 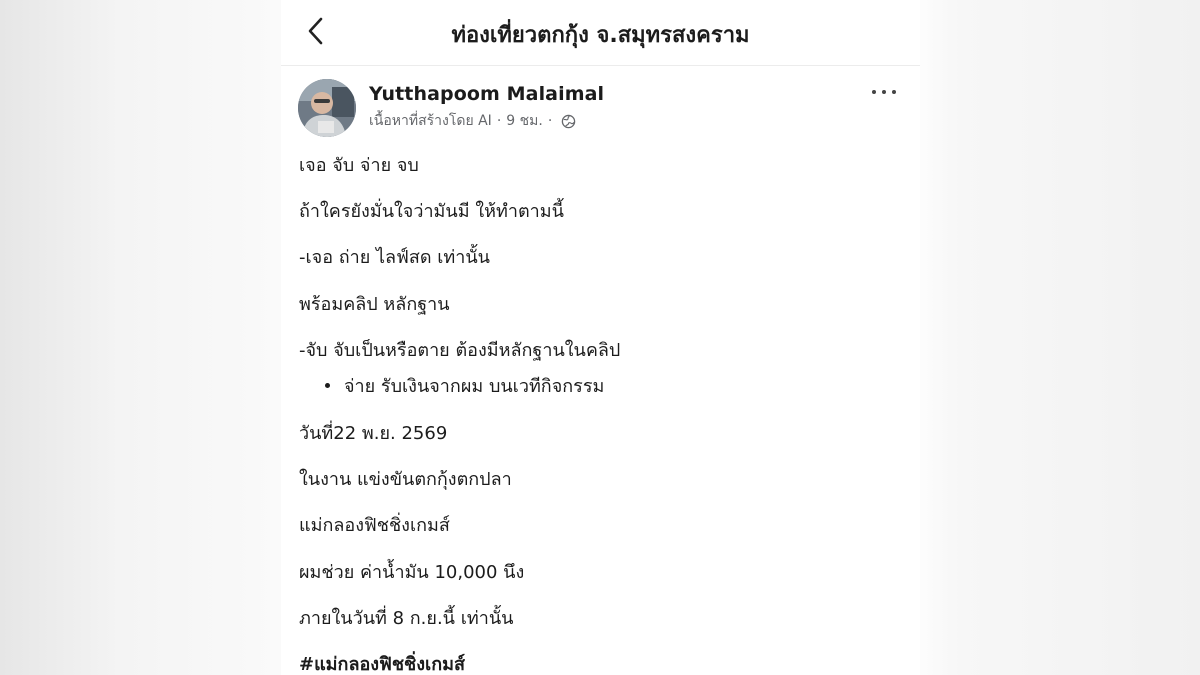 I want to click on more-options-button, so click(x=884, y=92).